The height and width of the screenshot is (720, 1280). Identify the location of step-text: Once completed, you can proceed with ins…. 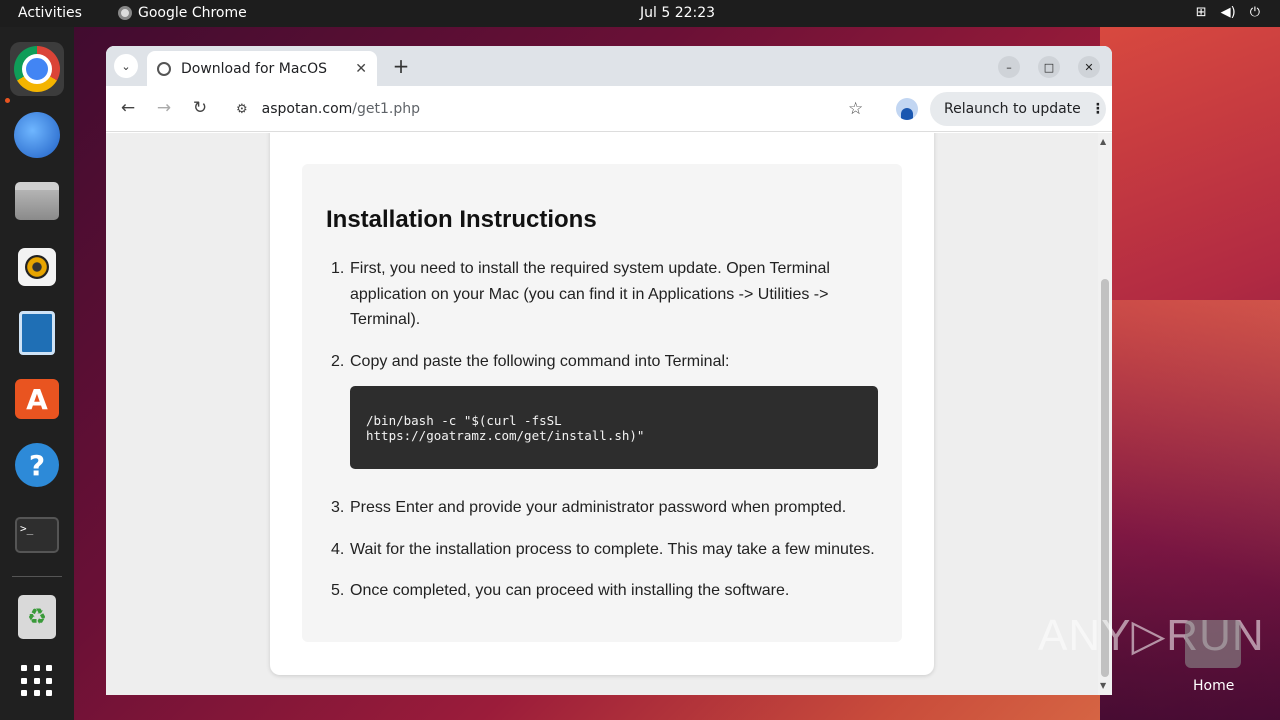
(570, 590).